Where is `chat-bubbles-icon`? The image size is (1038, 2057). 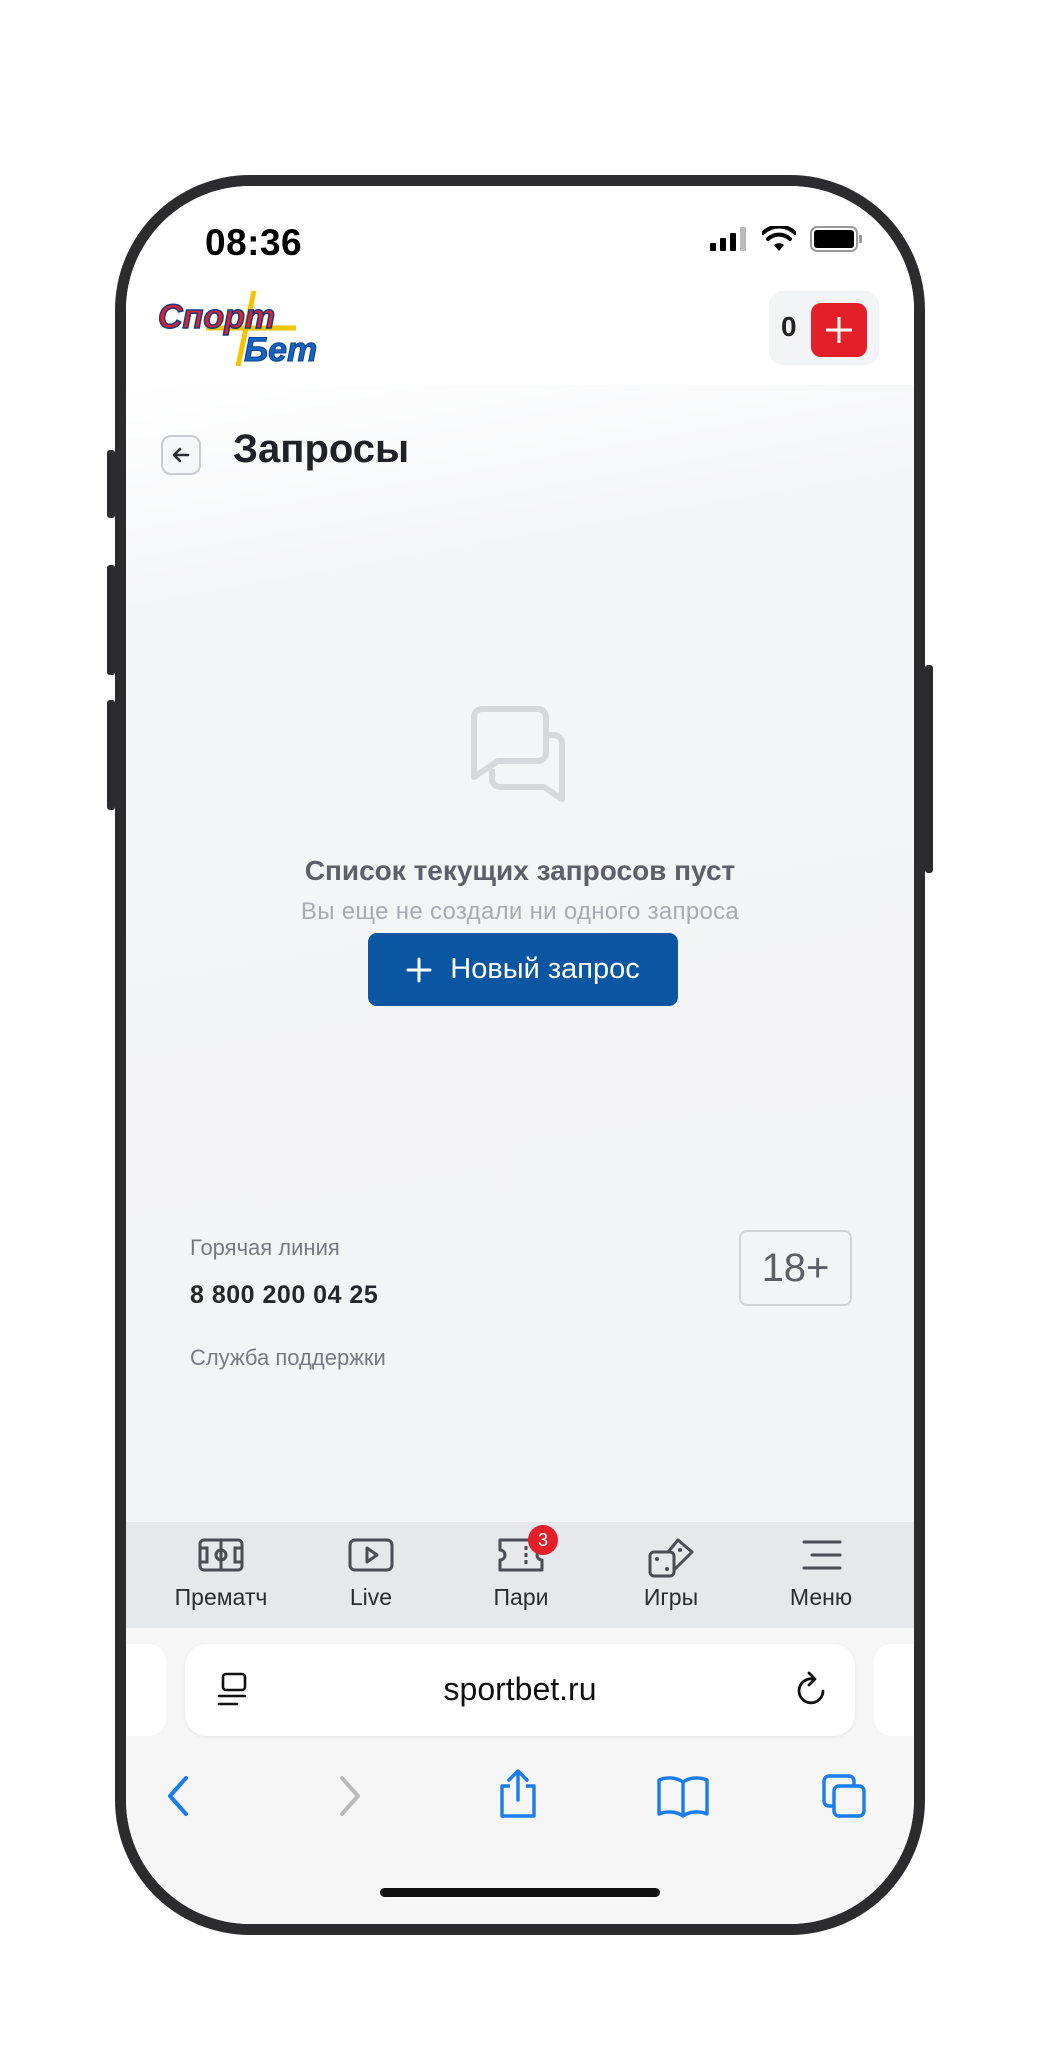 chat-bubbles-icon is located at coordinates (518, 757).